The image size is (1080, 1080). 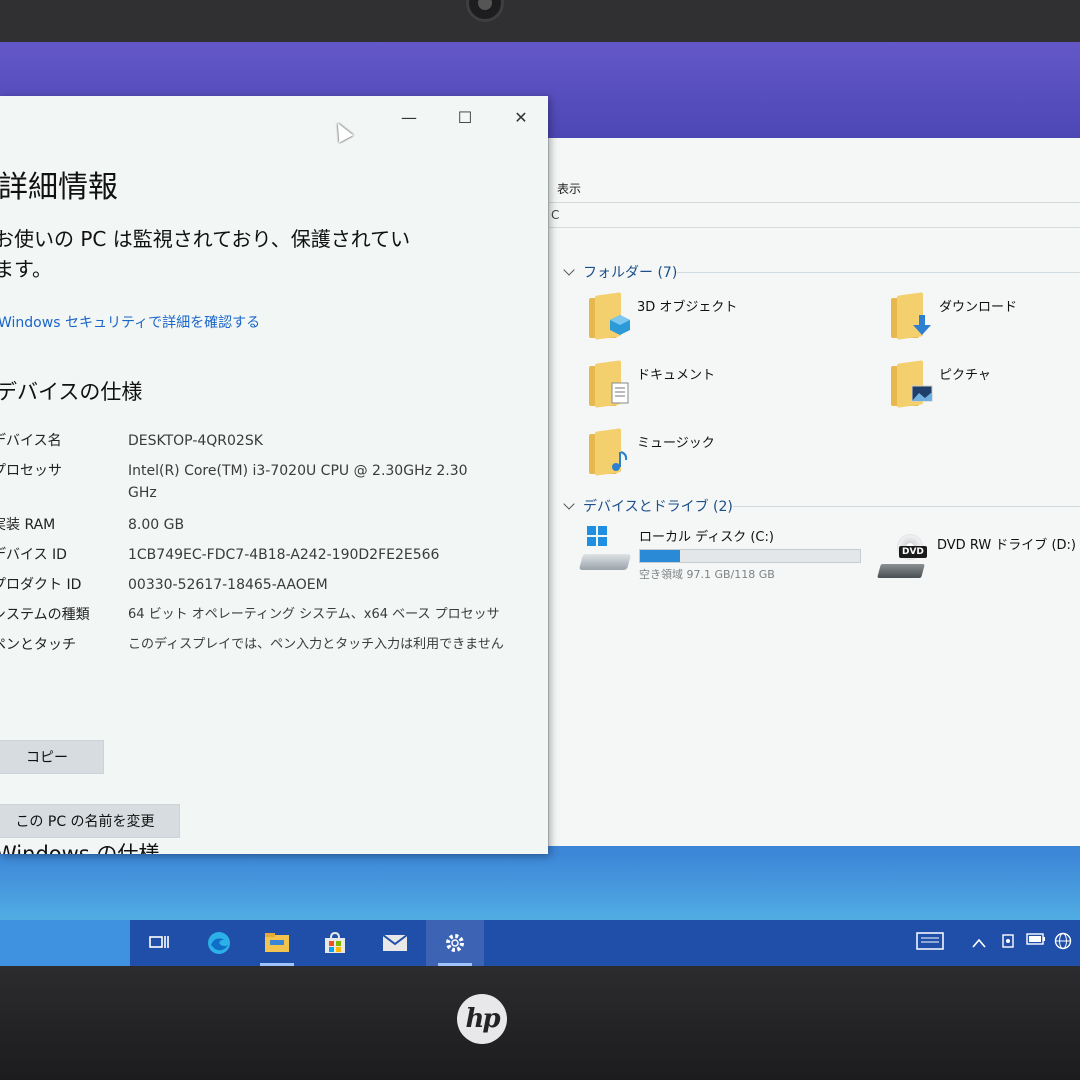 I want to click on folders-group-label: フォルダー (7), so click(x=630, y=273).